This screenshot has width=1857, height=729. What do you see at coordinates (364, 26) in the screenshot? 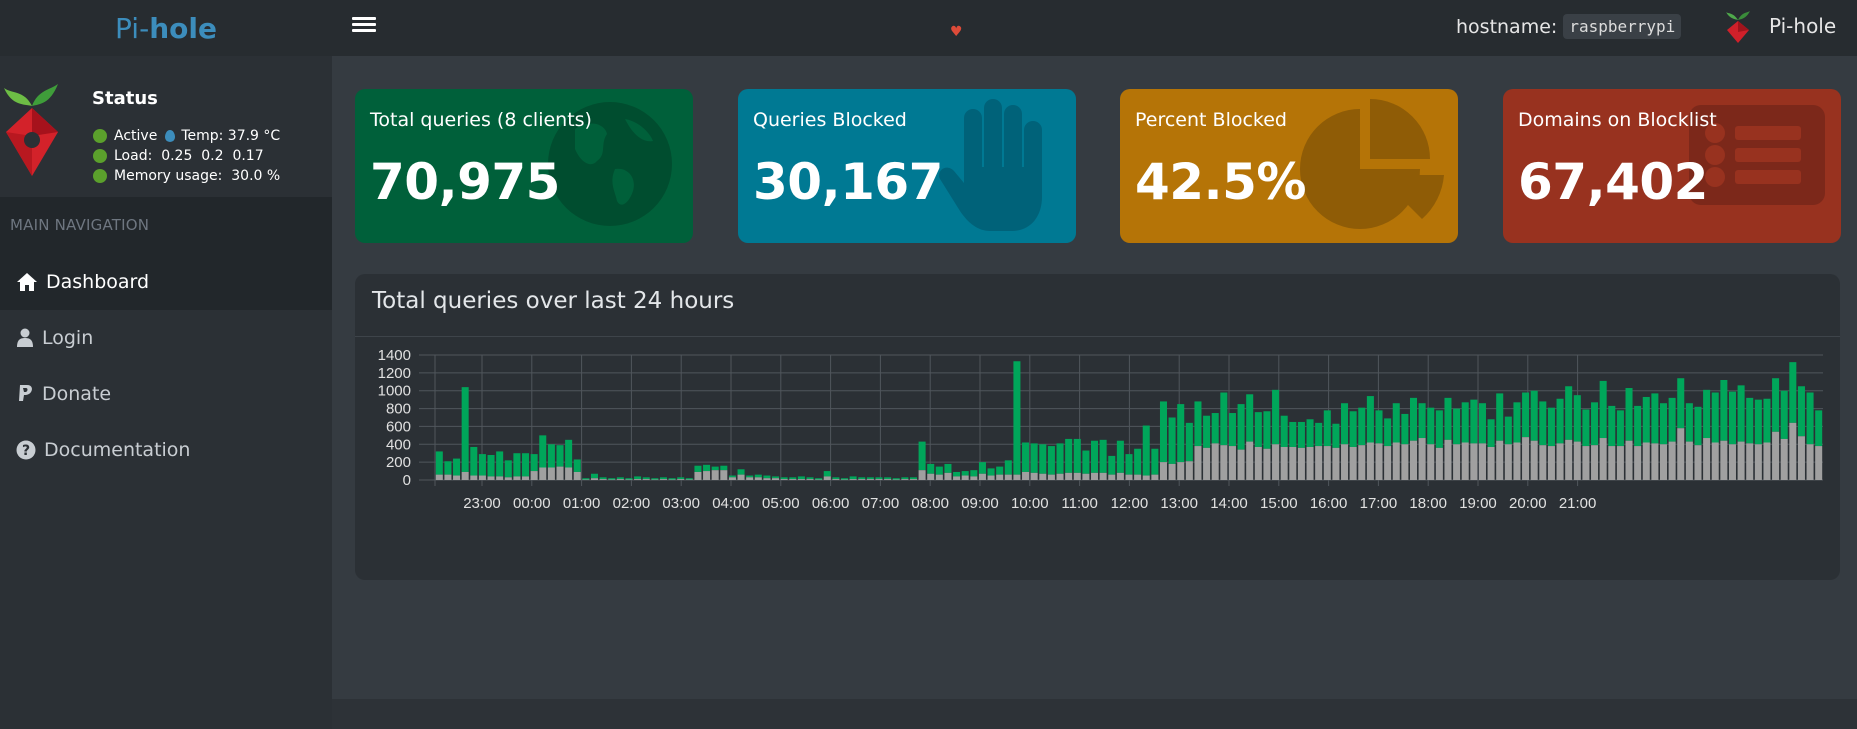
I see `sidebar-toggle-button` at bounding box center [364, 26].